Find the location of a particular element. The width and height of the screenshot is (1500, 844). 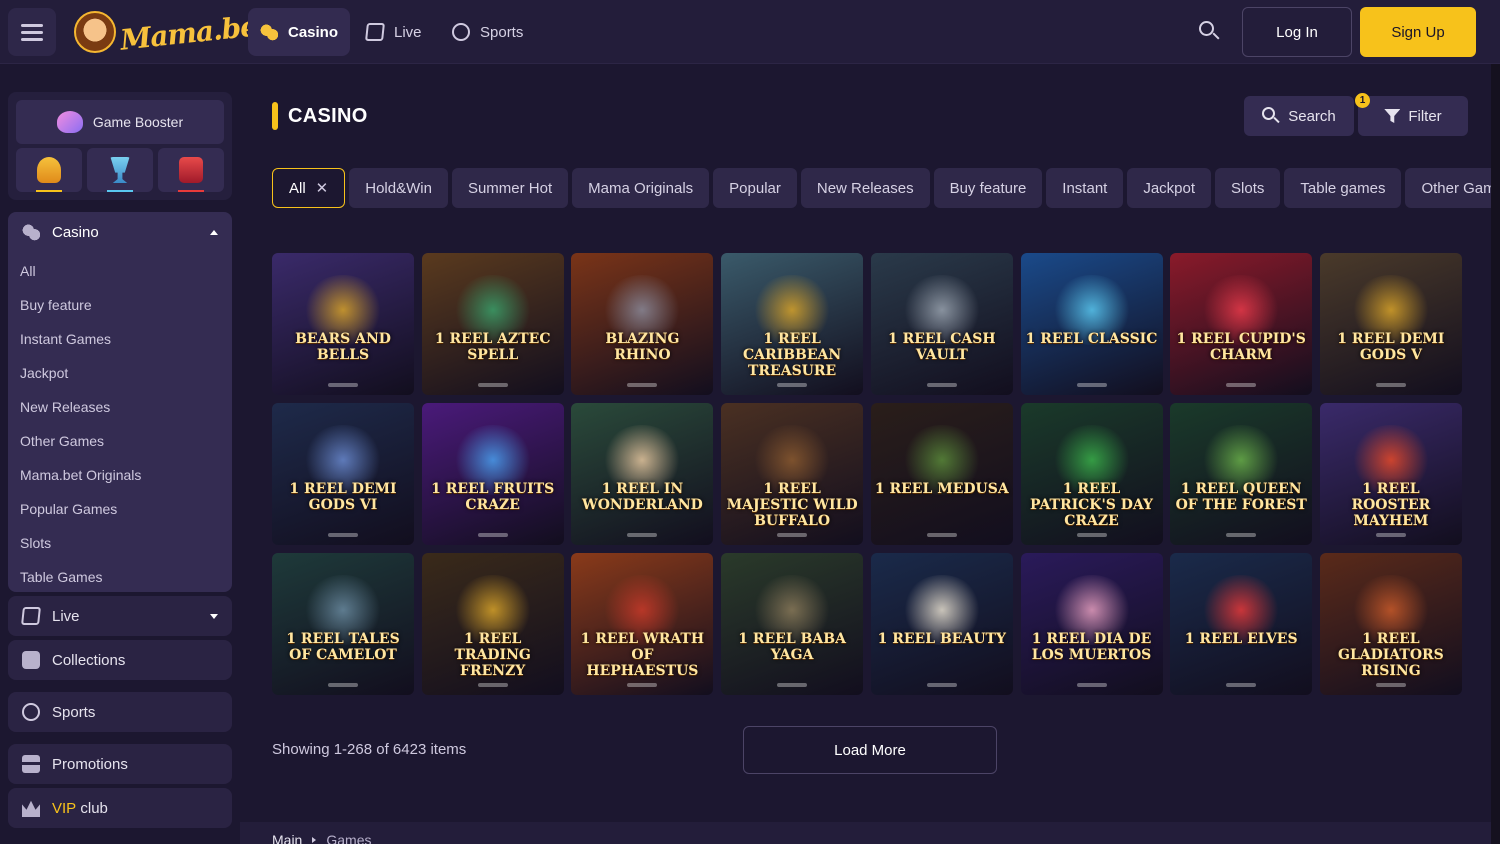

game-tile: 1 Reel Cupid's Charm is located at coordinates (1241, 324).